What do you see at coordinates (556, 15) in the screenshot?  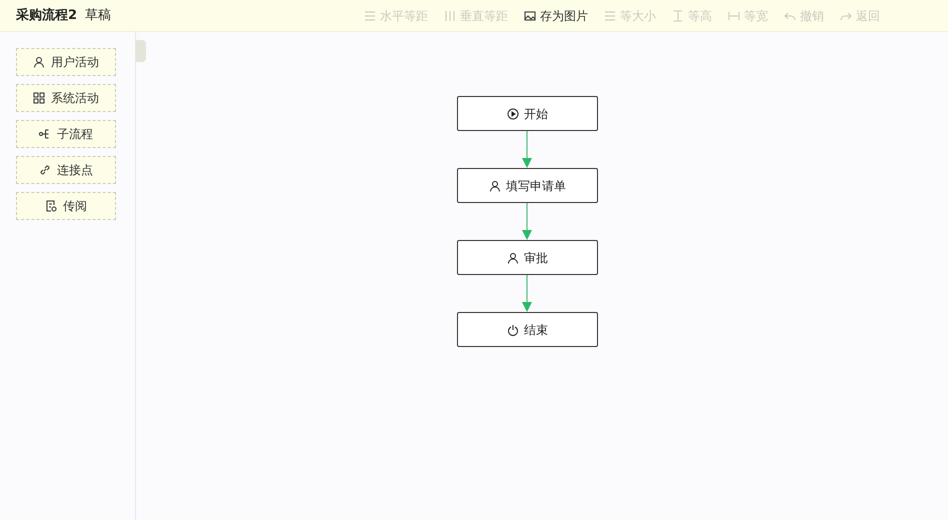 I see `toolbar-button: 存为图片` at bounding box center [556, 15].